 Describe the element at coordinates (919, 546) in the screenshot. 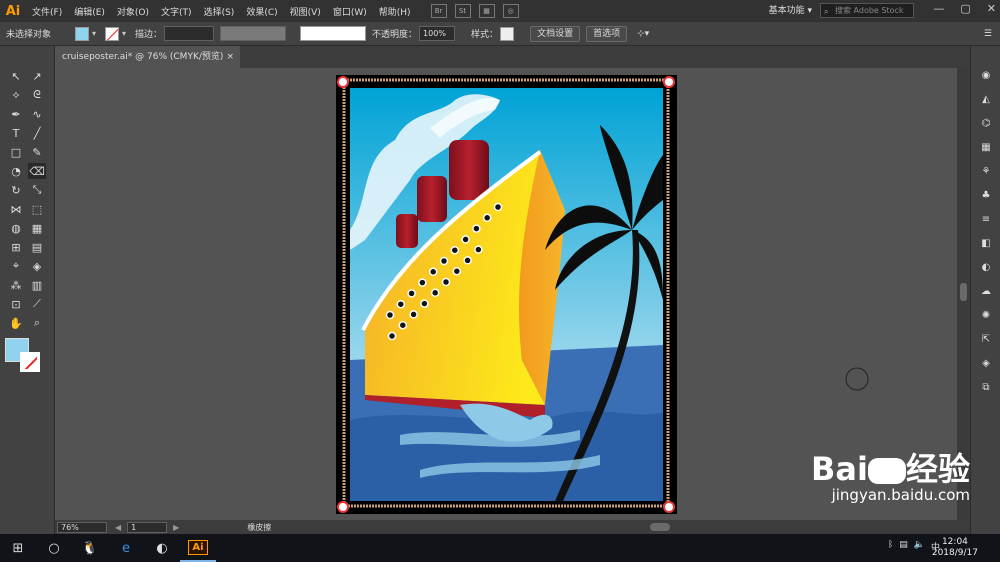

I see `volume-icon: 🔈` at that location.